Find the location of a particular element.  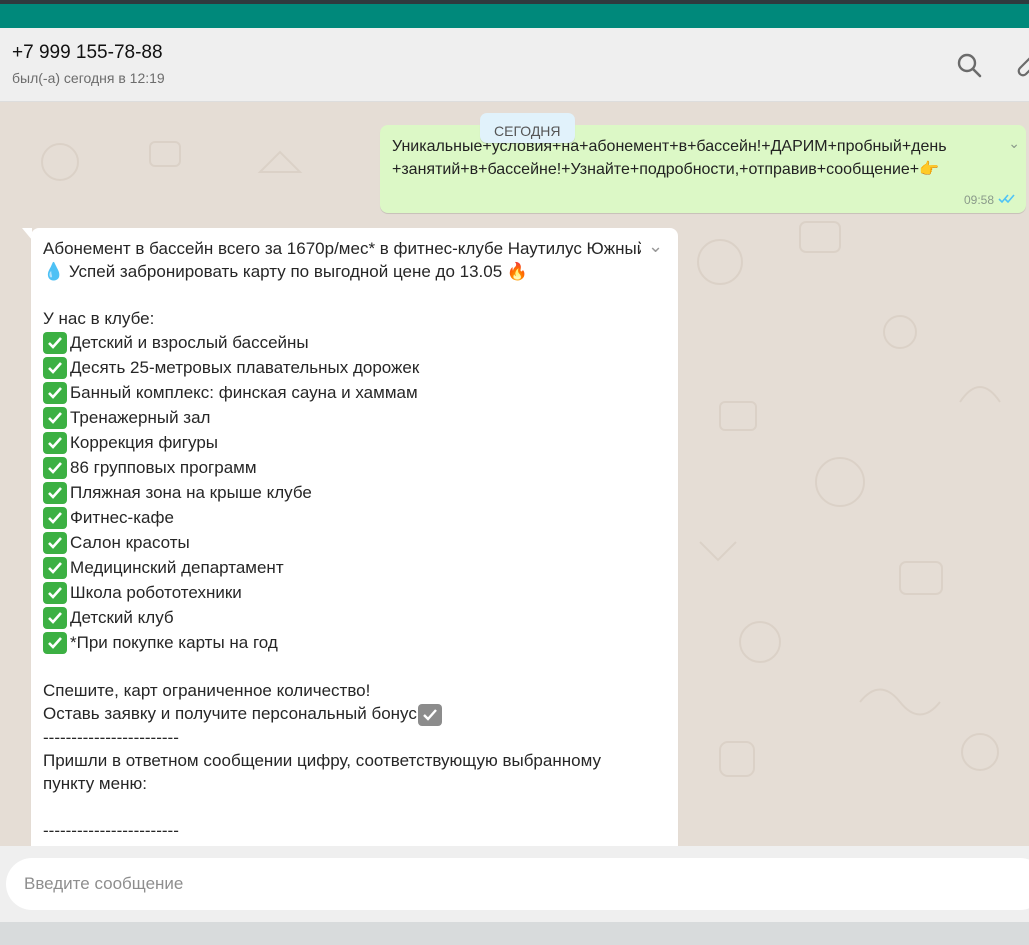

message-time: 09:58 is located at coordinates (978, 200).